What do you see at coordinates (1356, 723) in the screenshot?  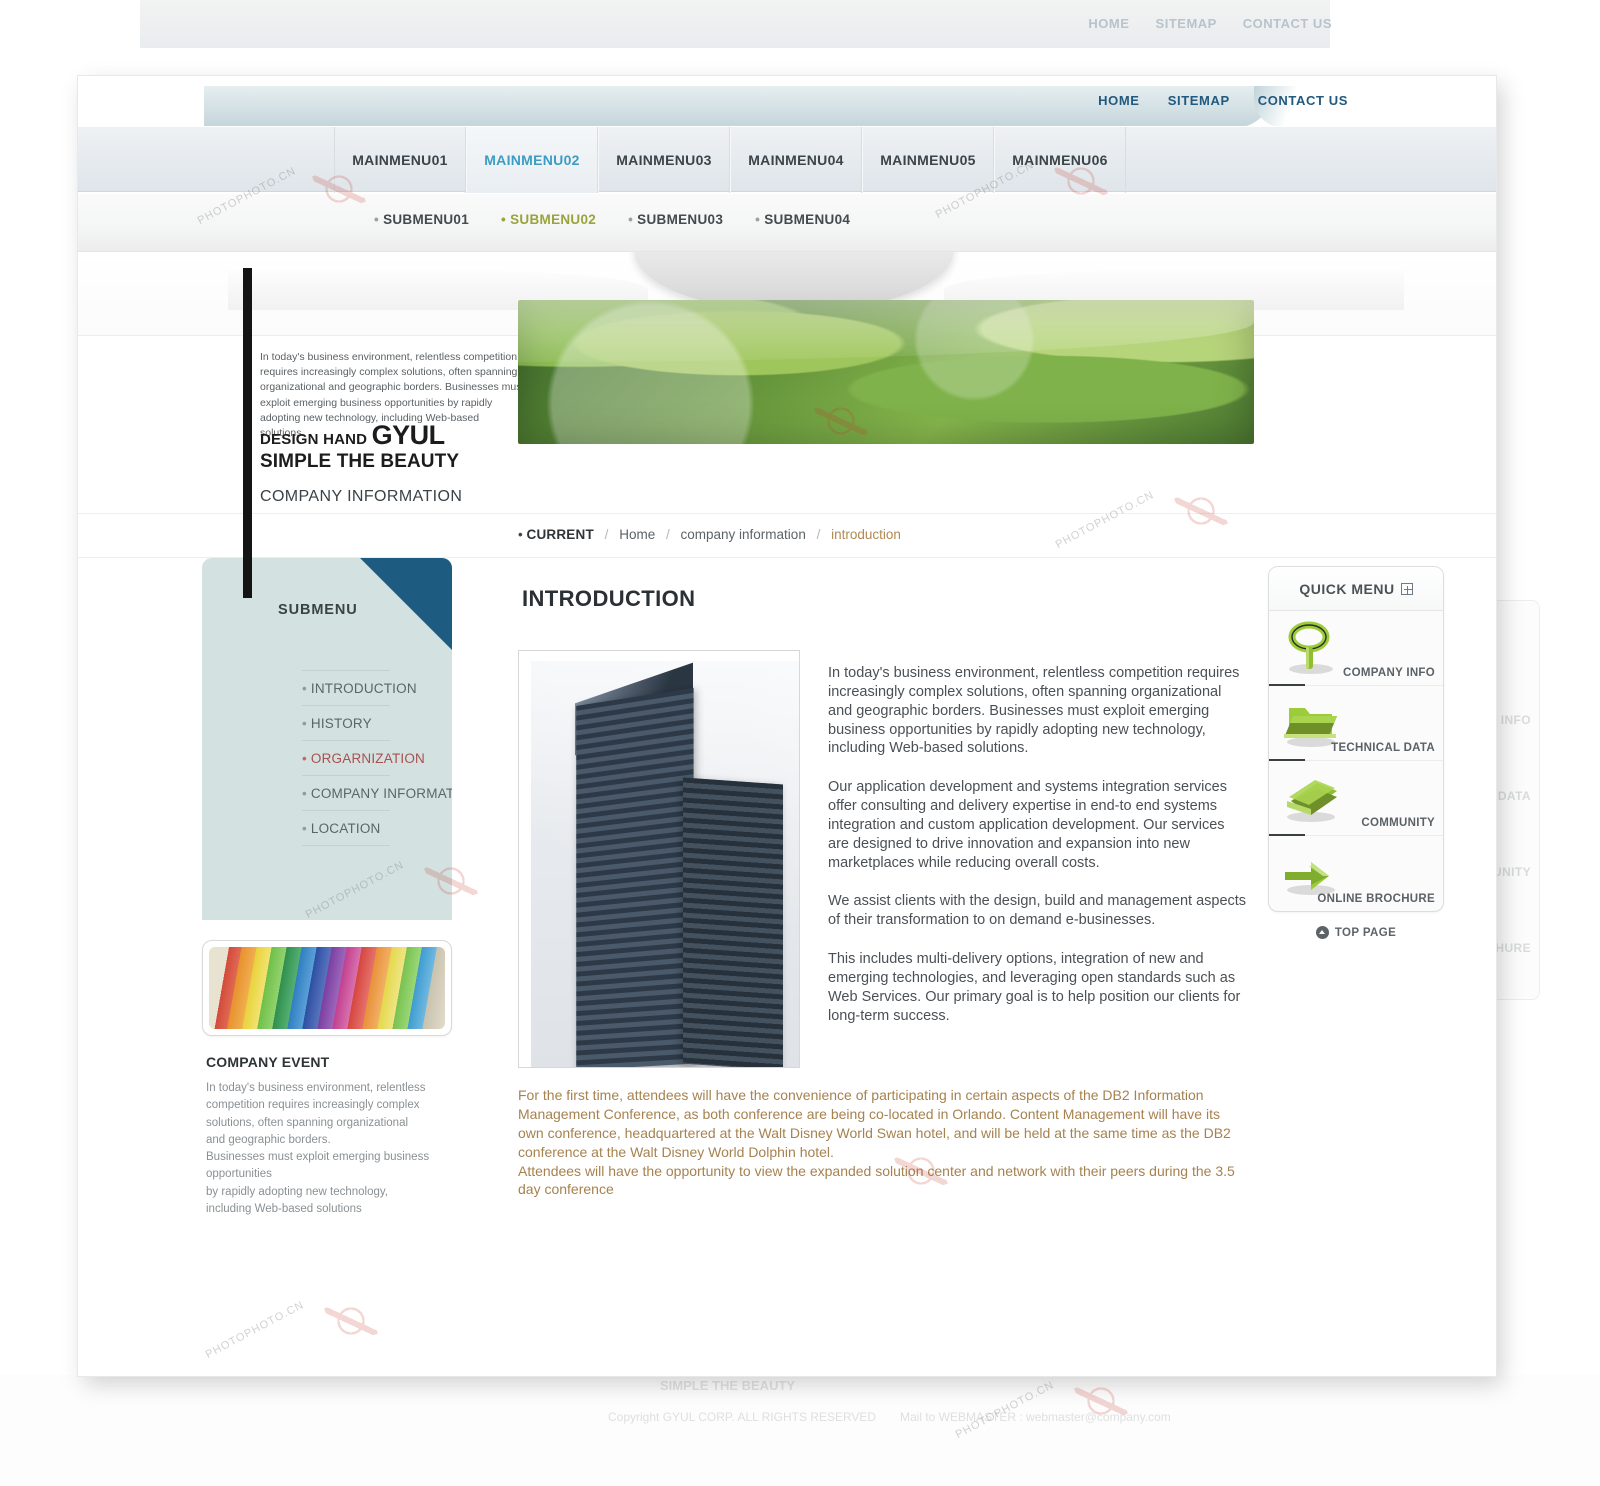 I see `quick-menu-item-technical-data: TECHNICAL DATA` at bounding box center [1356, 723].